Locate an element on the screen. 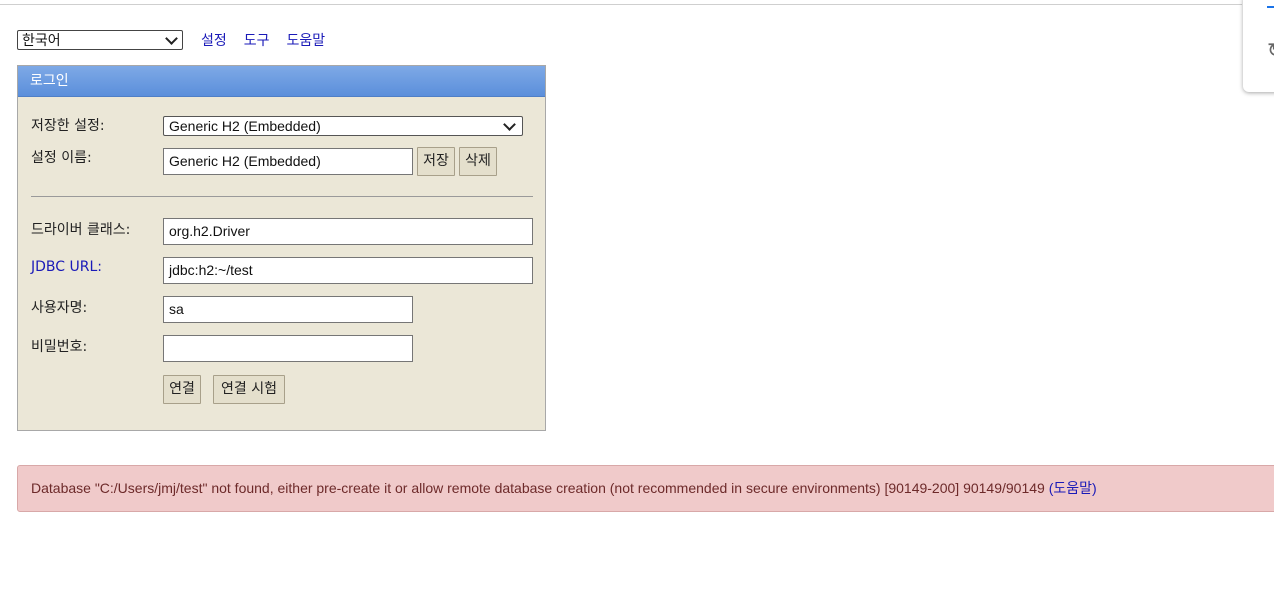 Image resolution: width=1274 pixels, height=590 pixels. connect-button: 연결 is located at coordinates (182, 389).